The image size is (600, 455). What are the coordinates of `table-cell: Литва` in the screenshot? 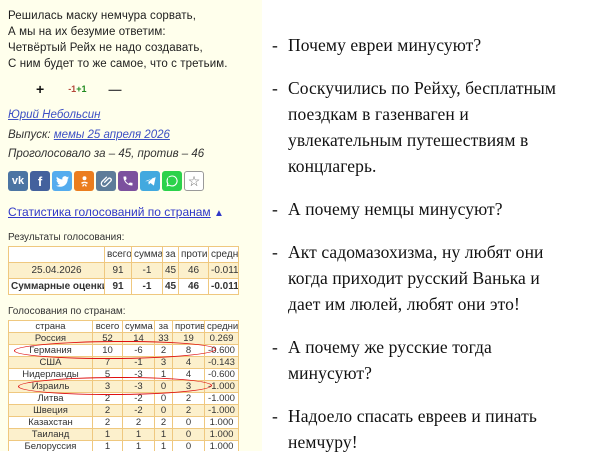 It's located at (50, 398).